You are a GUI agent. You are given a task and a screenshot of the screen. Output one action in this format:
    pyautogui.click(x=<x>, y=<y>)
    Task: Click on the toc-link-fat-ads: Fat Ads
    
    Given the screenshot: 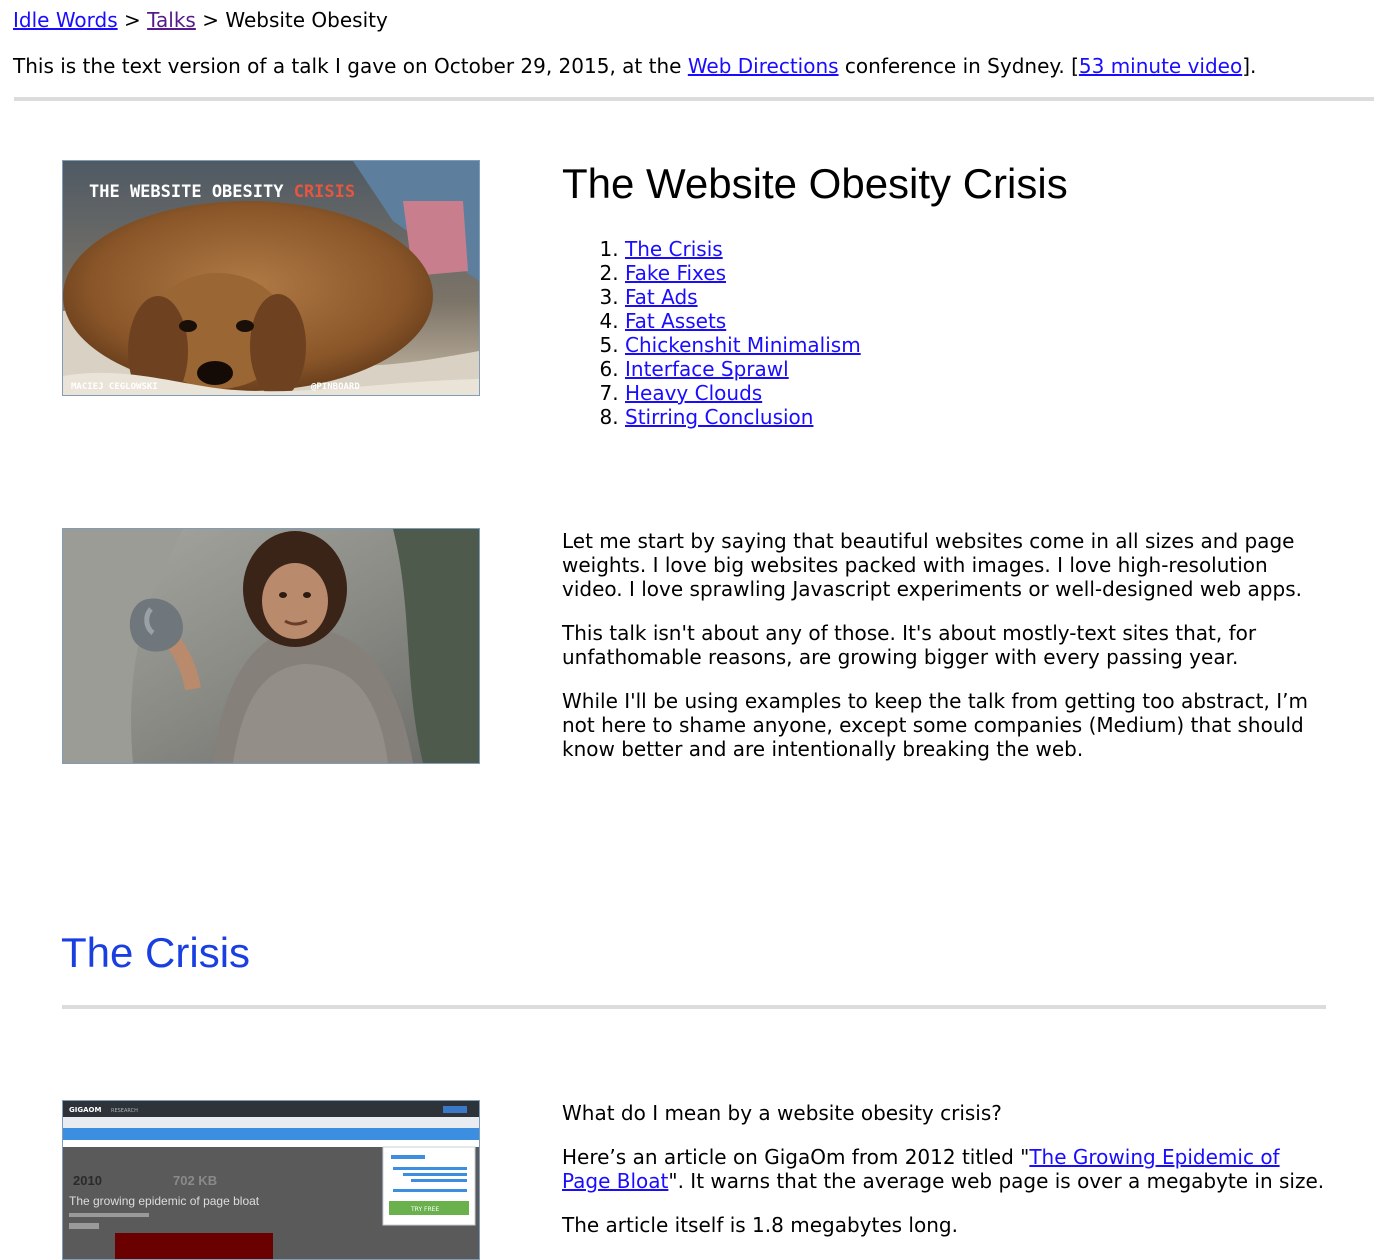 What is the action you would take?
    pyautogui.click(x=661, y=297)
    